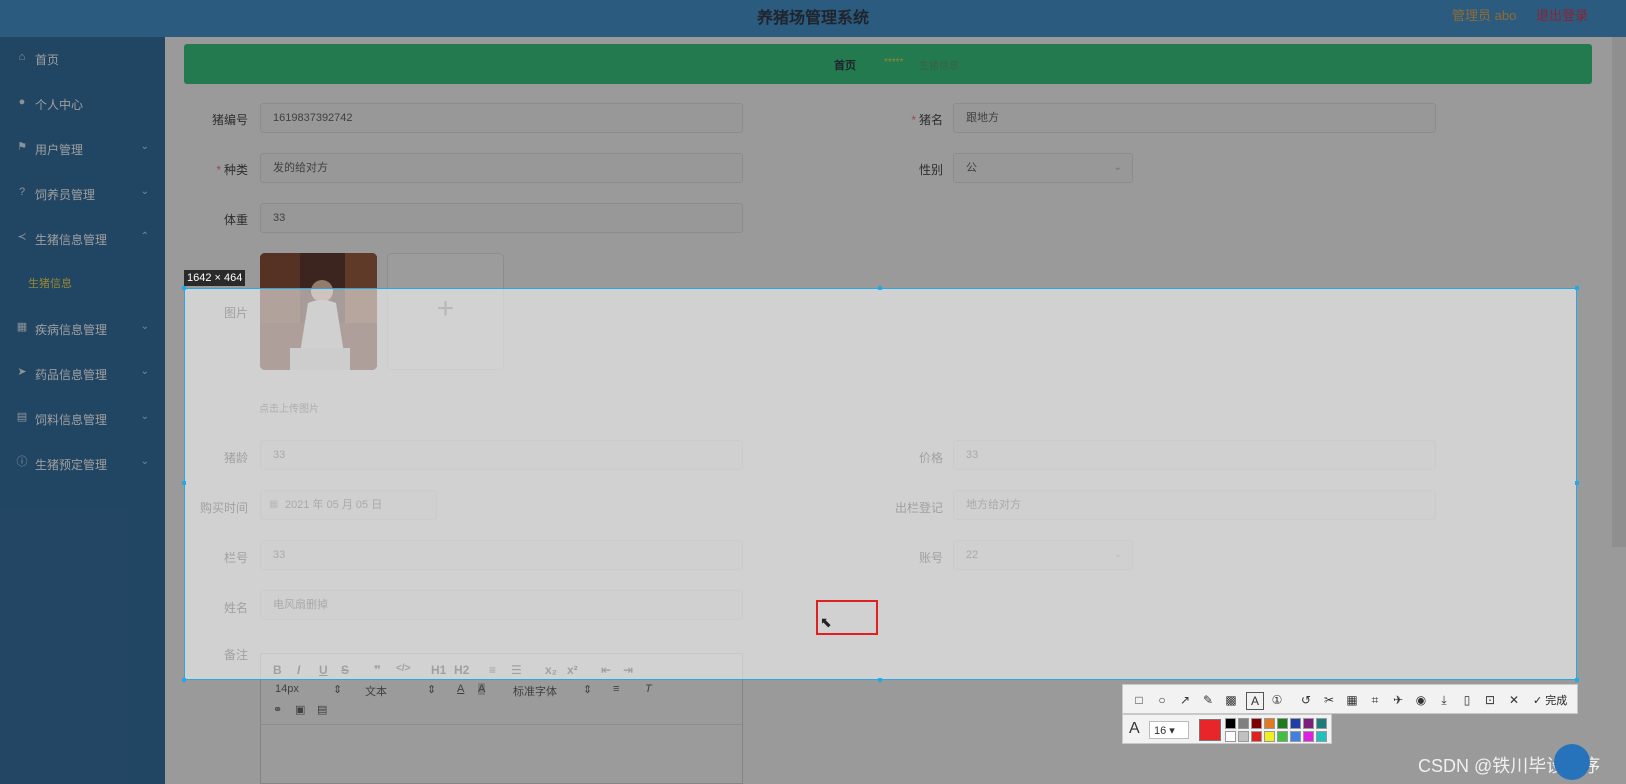 The width and height of the screenshot is (1626, 784). Describe the element at coordinates (1043, 555) in the screenshot. I see `account-select: 22 ⌄` at that location.